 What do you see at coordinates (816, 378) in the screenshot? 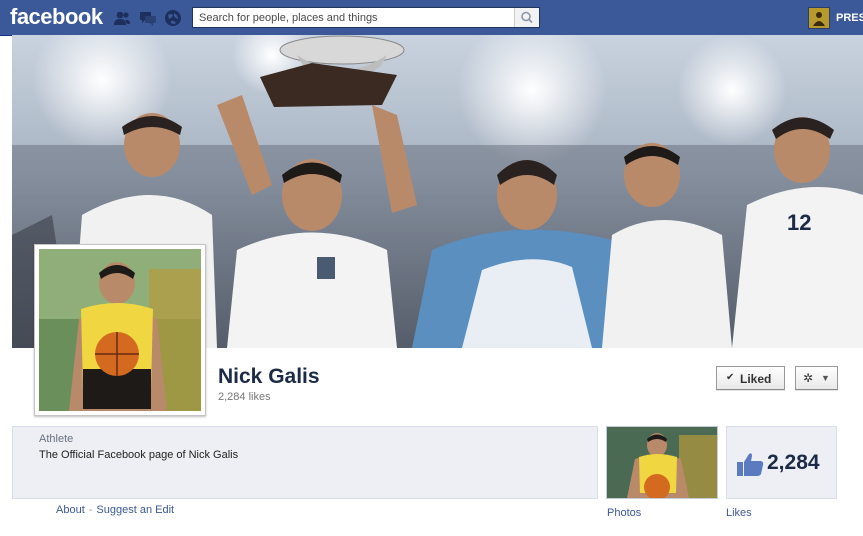
I see `settings-menu-button: ✲ ▼` at bounding box center [816, 378].